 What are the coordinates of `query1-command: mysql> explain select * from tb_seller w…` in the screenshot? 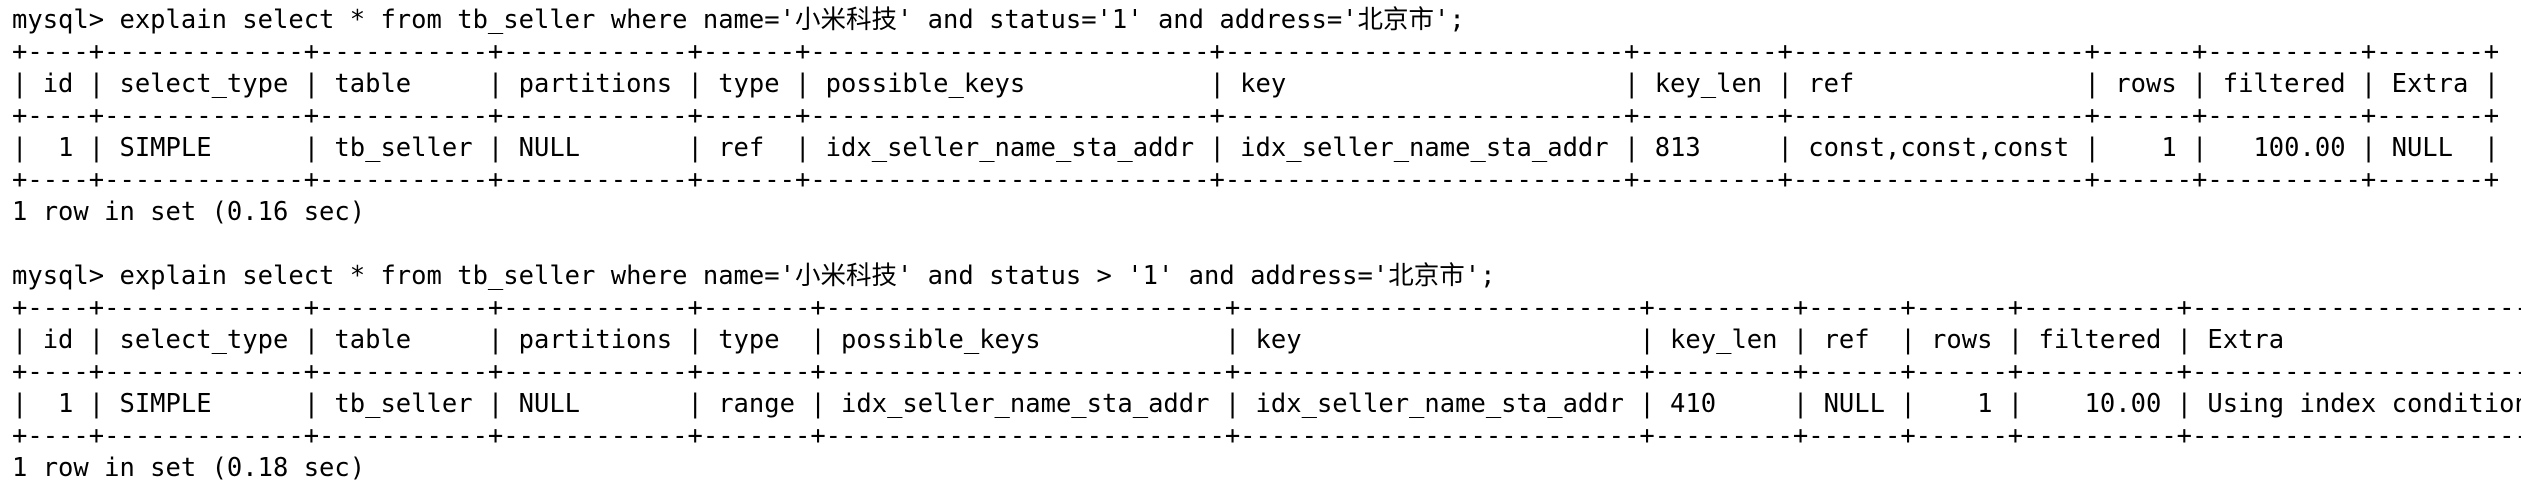 It's located at (738, 20).